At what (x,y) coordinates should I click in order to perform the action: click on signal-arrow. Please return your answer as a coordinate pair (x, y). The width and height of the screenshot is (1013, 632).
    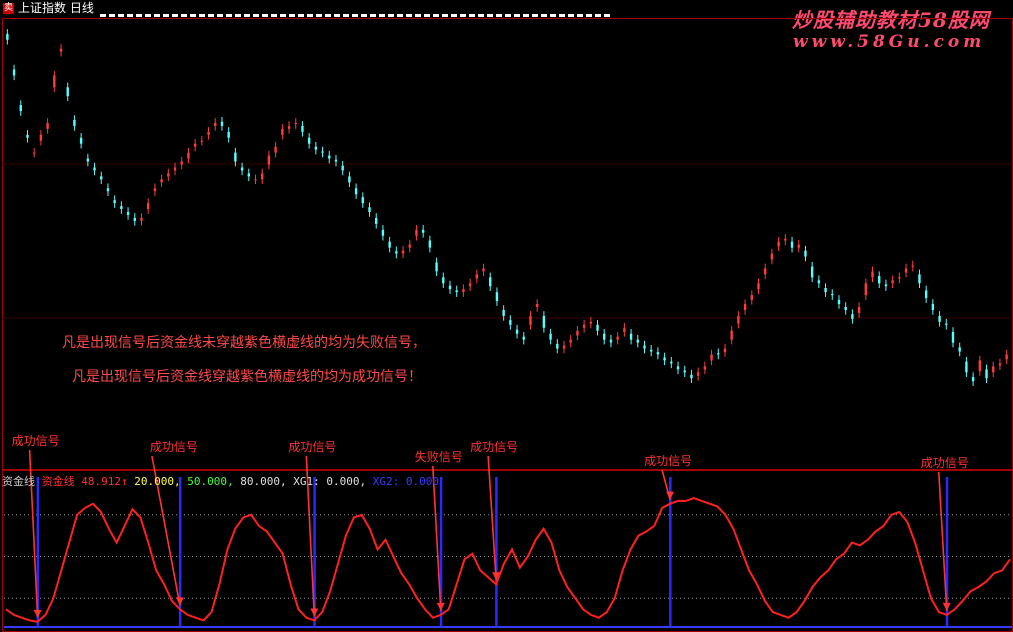
    Looking at the image, I should click on (492, 518).